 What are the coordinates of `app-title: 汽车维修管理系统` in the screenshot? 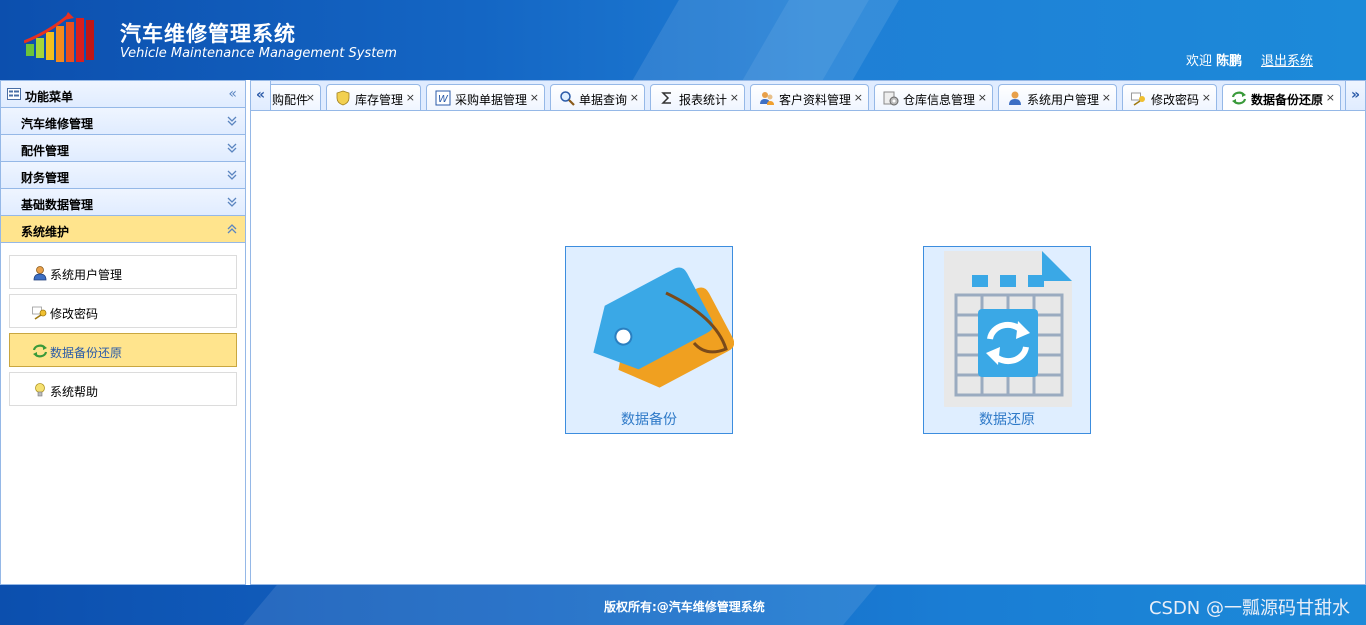 It's located at (208, 34).